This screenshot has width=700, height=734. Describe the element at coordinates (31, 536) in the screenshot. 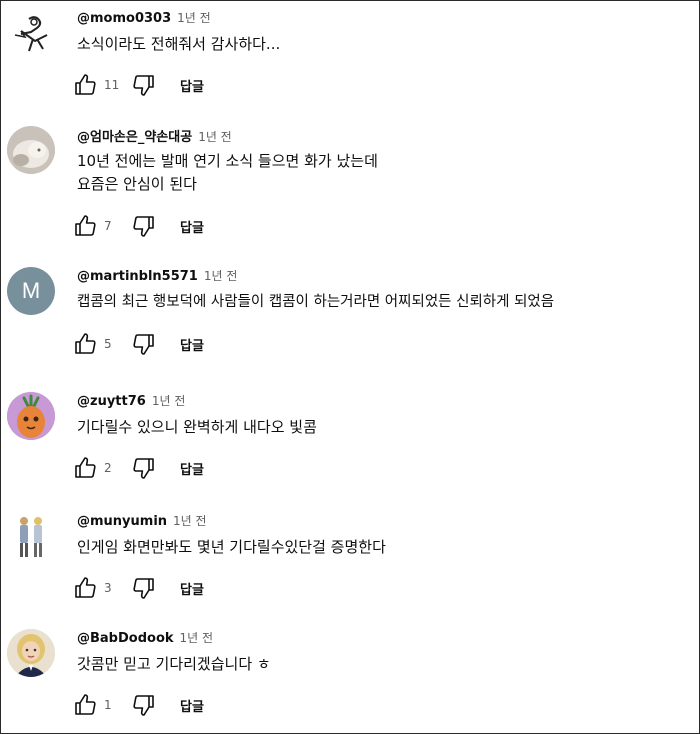

I see `two-figures-avatar-icon` at that location.